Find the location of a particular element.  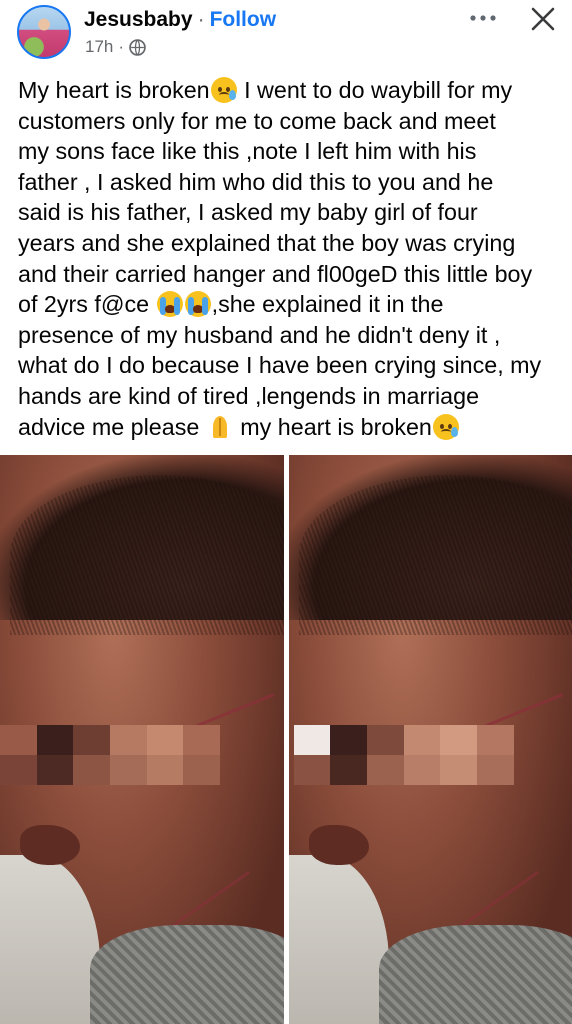

more-options-icon is located at coordinates (483, 18).